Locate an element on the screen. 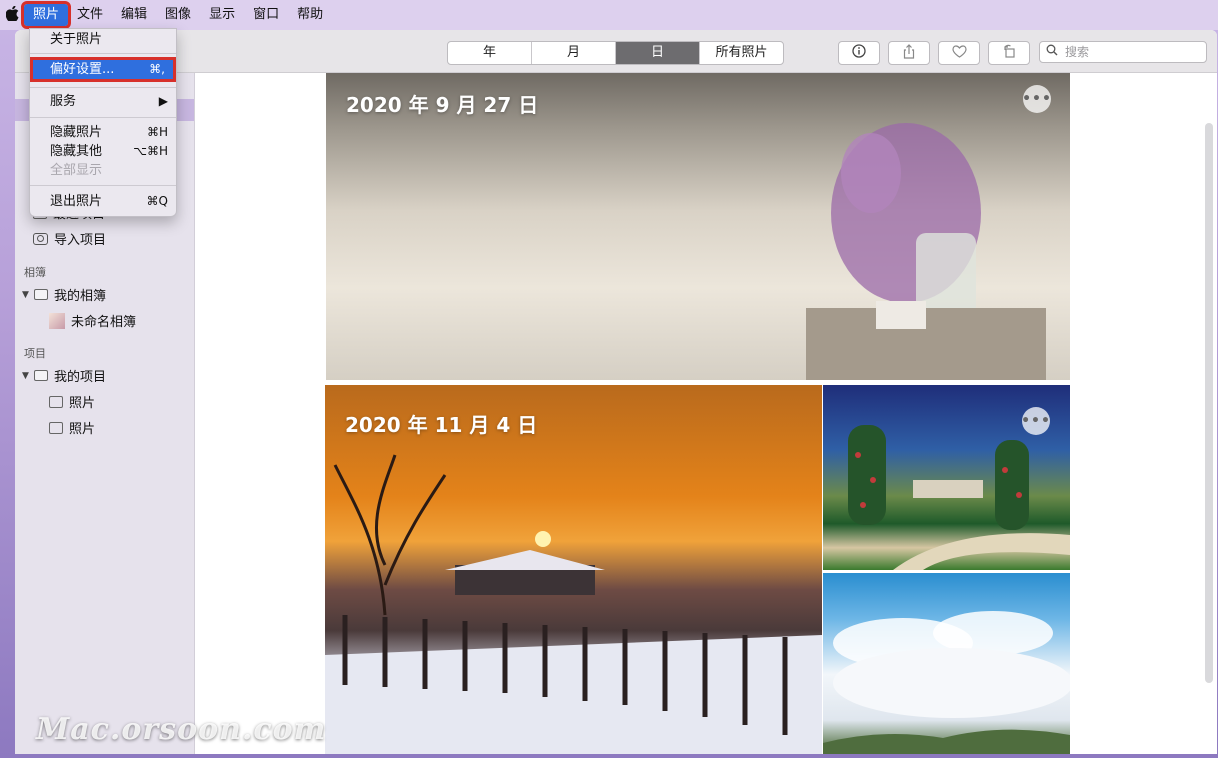 The height and width of the screenshot is (758, 1218). view-segmented-control: 年 月 日 所有照片 is located at coordinates (615, 53).